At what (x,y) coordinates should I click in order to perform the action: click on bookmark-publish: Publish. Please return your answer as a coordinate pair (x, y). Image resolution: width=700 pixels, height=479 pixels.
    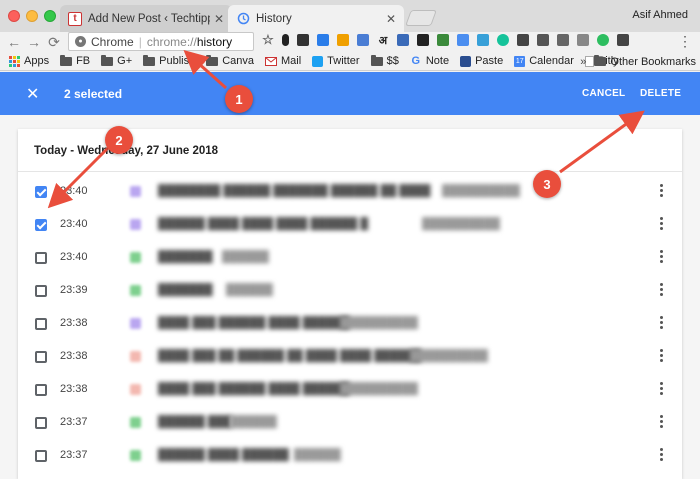
    Looking at the image, I should click on (169, 60).